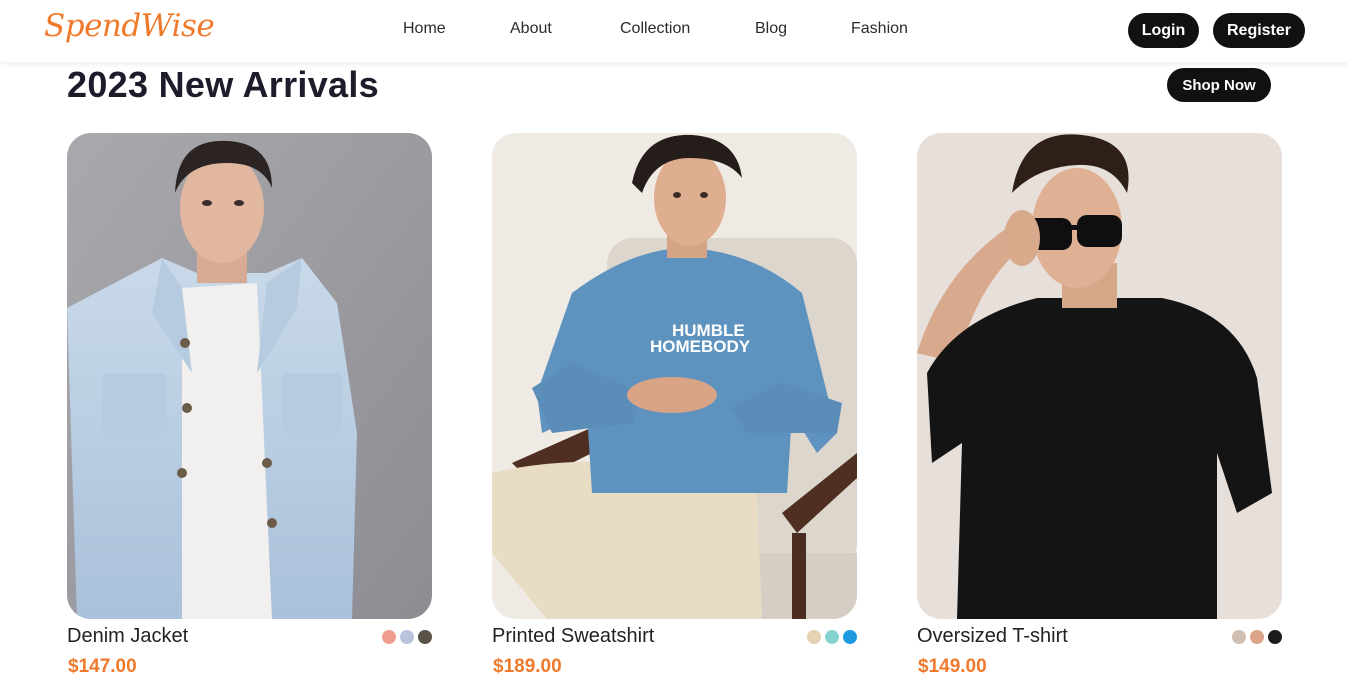 The width and height of the screenshot is (1348, 690). I want to click on nav-about: About, so click(531, 29).